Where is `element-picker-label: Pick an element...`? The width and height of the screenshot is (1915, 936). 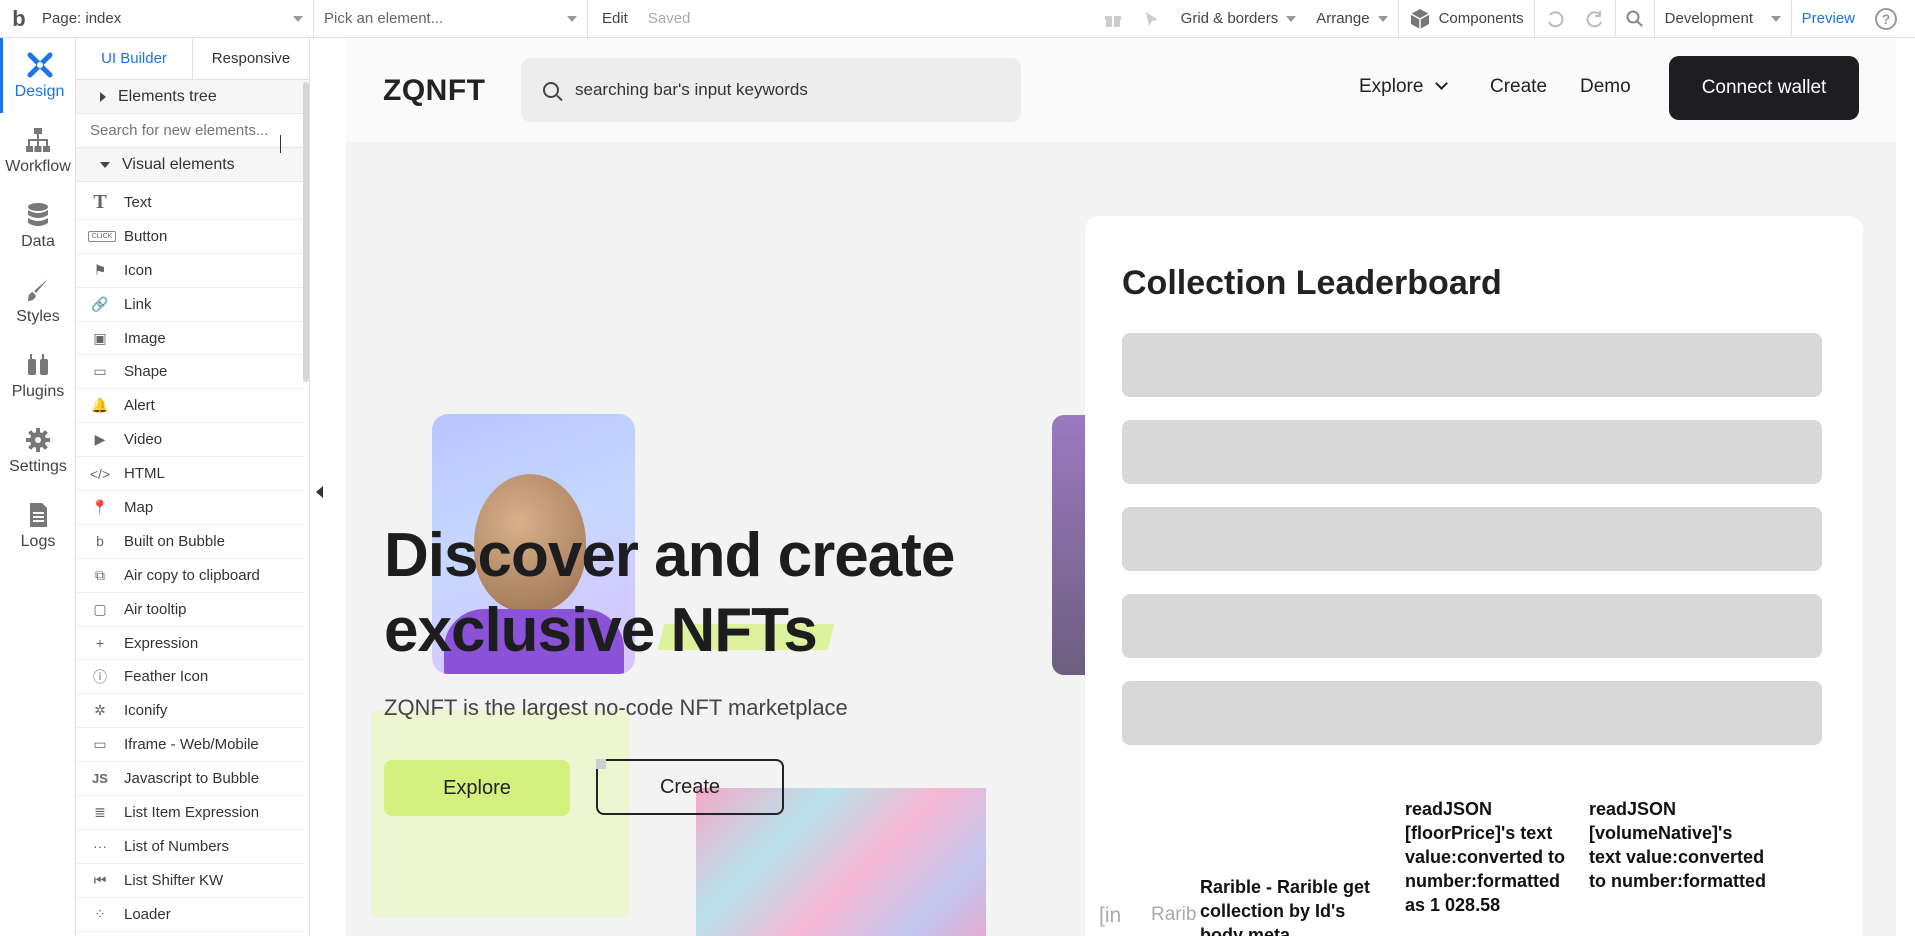
element-picker-label: Pick an element... is located at coordinates (384, 18).